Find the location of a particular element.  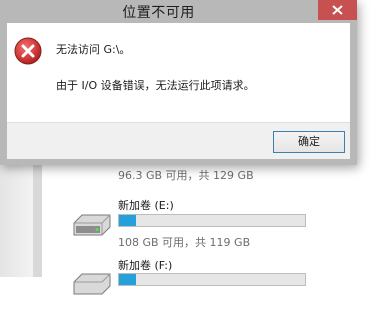

error-message: 无法访问 G:\。 is located at coordinates (93, 49).